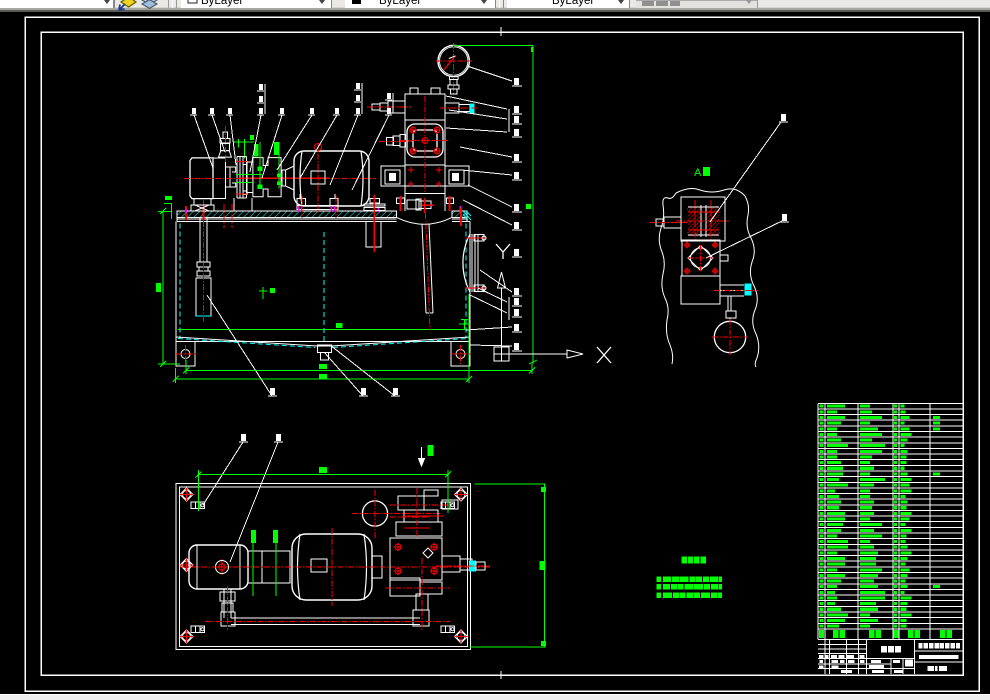 The width and height of the screenshot is (990, 700). Describe the element at coordinates (698, 173) in the screenshot. I see `svg-text: A` at that location.